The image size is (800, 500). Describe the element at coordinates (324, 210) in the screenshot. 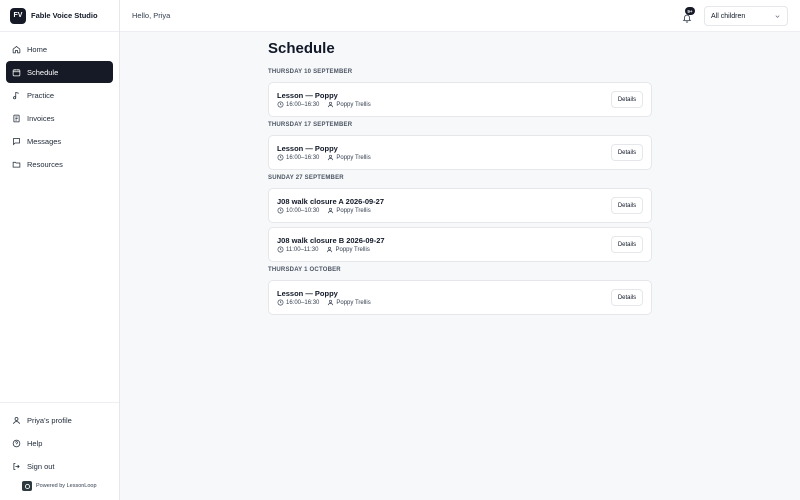

I see `event-meta: 10:00–10:30 Poppy Trellis` at that location.